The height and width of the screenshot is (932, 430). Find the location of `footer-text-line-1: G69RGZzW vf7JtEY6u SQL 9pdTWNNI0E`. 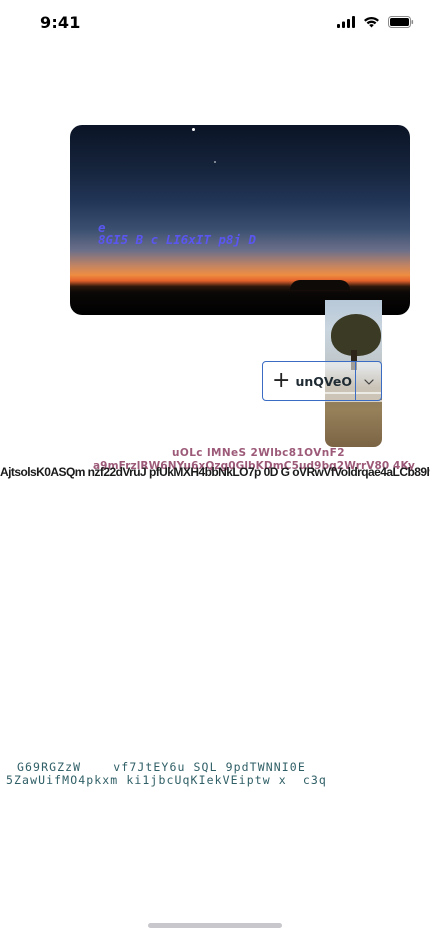

footer-text-line-1: G69RGZzW vf7JtEY6u SQL 9pdTWNNI0E is located at coordinates (161, 767).